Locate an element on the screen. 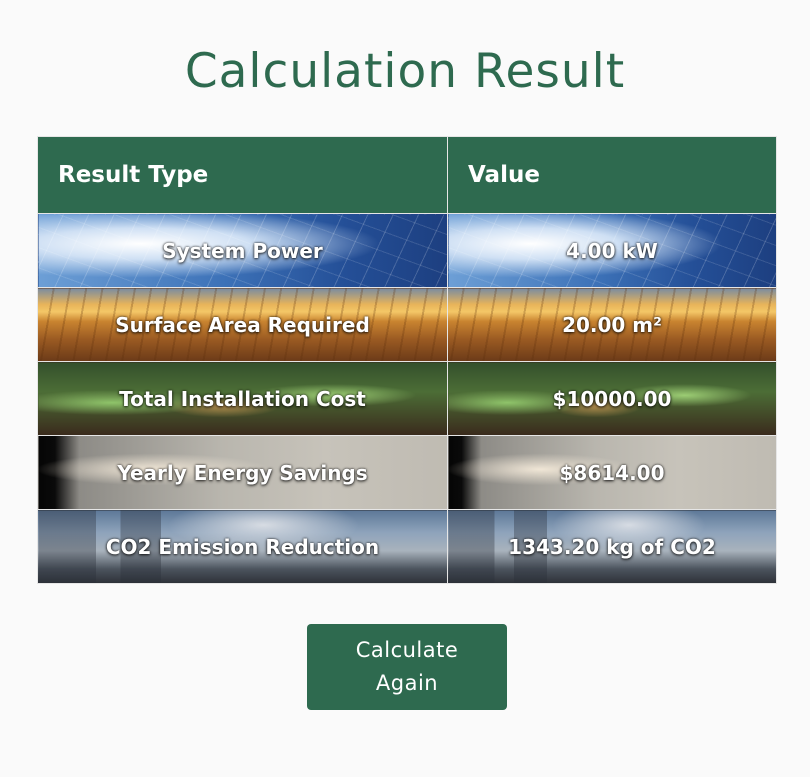  result-type-cell: Surface Area Required is located at coordinates (242, 324).